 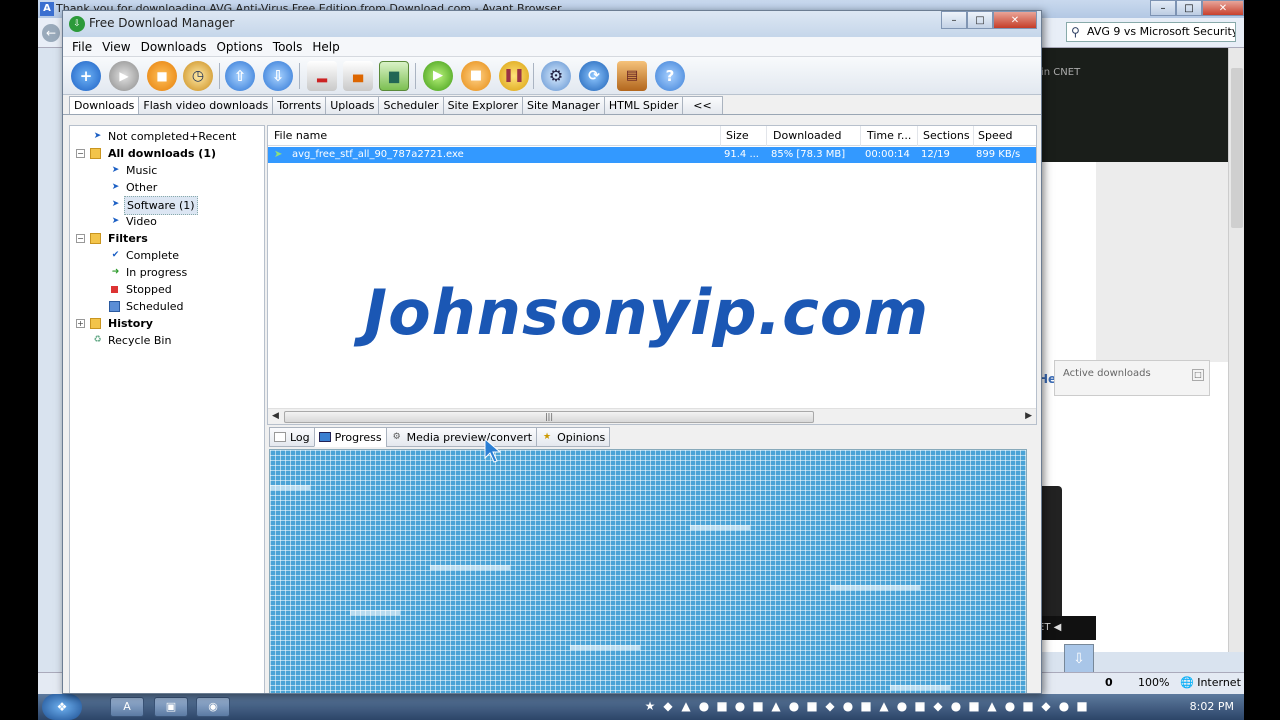 I want to click on tree-item-other: ➤ Other, so click(x=167, y=187).